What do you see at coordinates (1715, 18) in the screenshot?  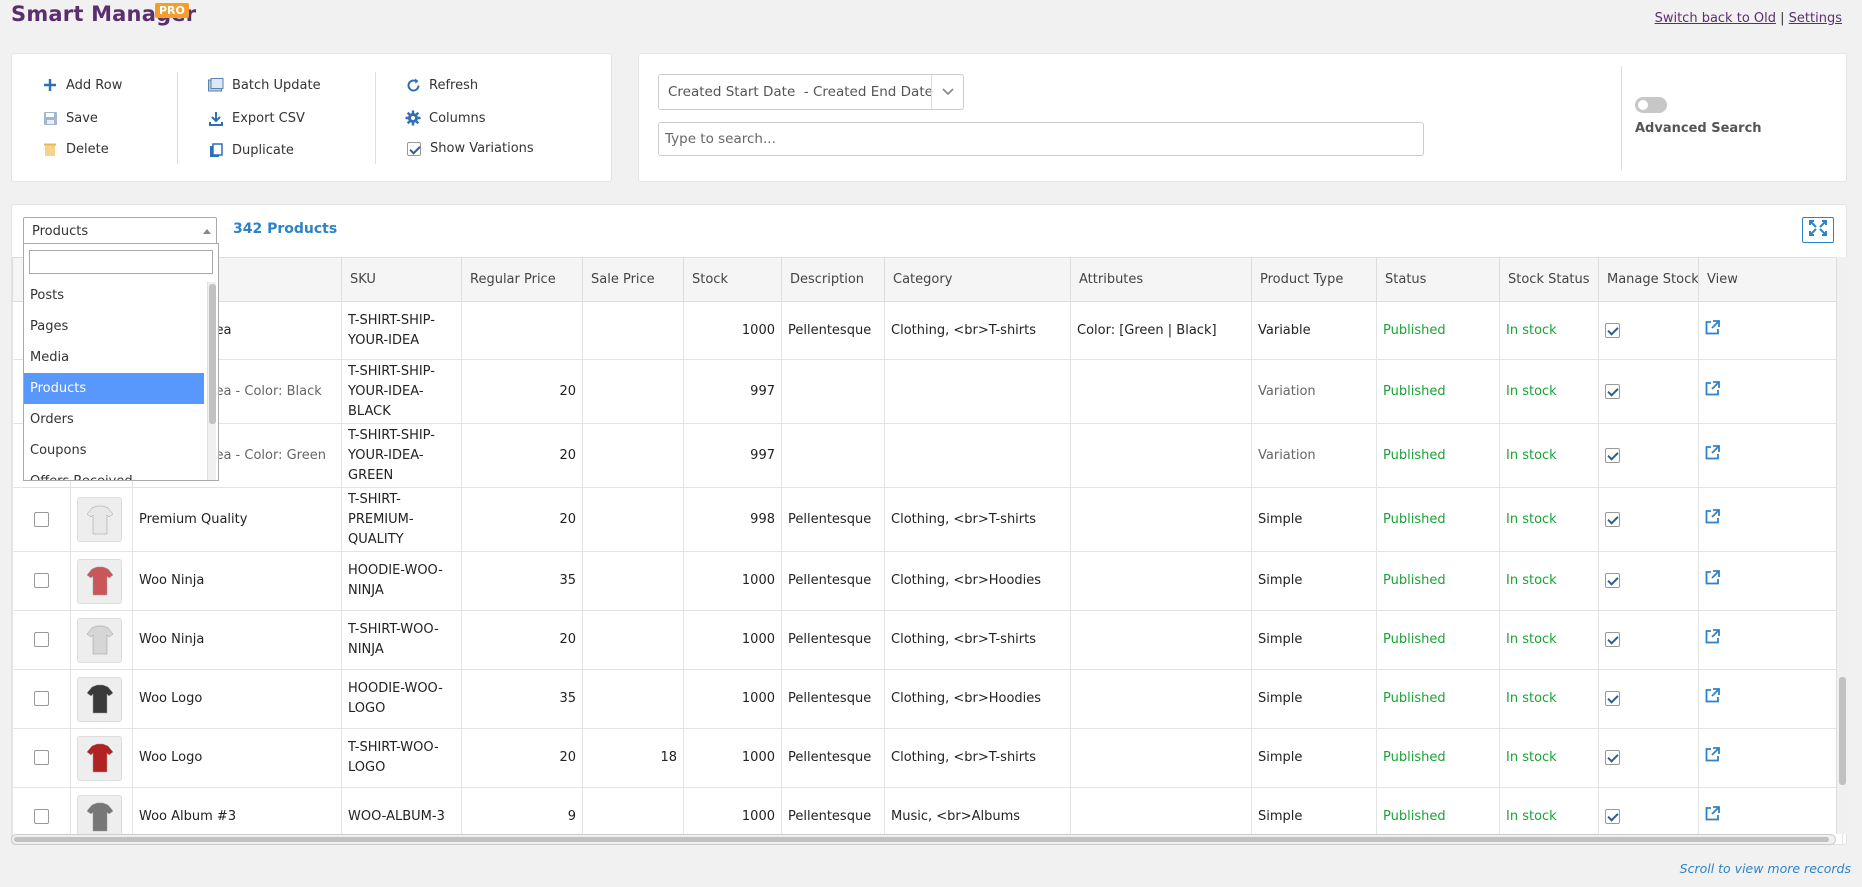 I see `switch-back-link: Switch back to Old` at bounding box center [1715, 18].